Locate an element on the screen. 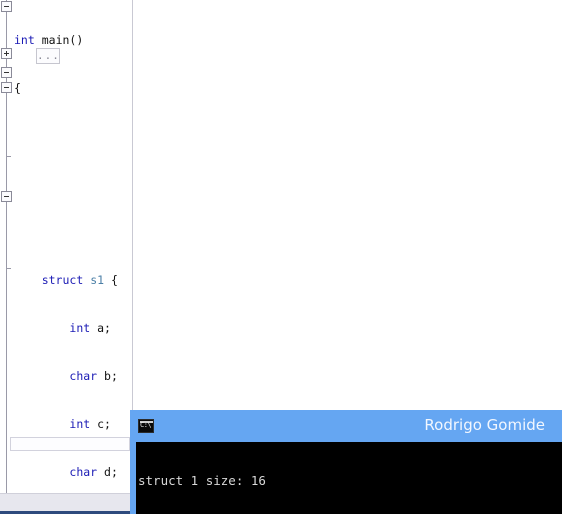 The height and width of the screenshot is (514, 562). fold-margin is located at coordinates (7, 246).